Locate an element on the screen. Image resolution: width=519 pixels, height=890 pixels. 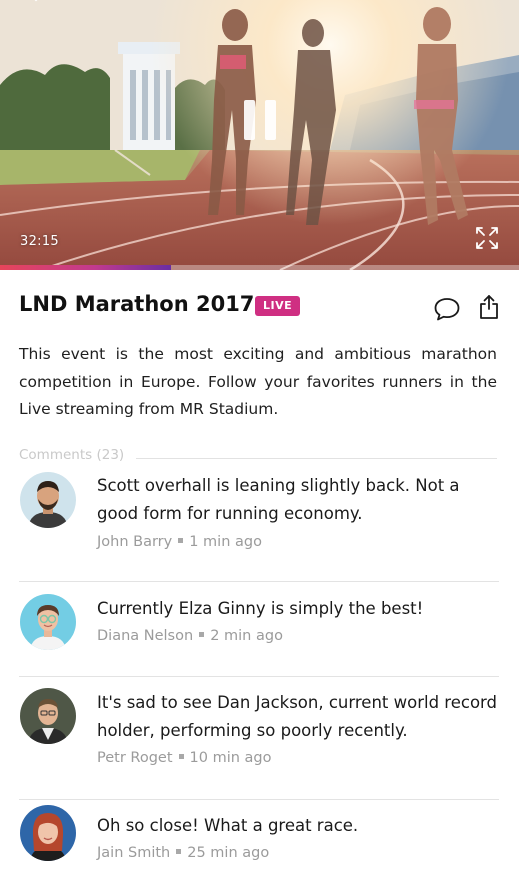
comment-icon is located at coordinates (447, 309).